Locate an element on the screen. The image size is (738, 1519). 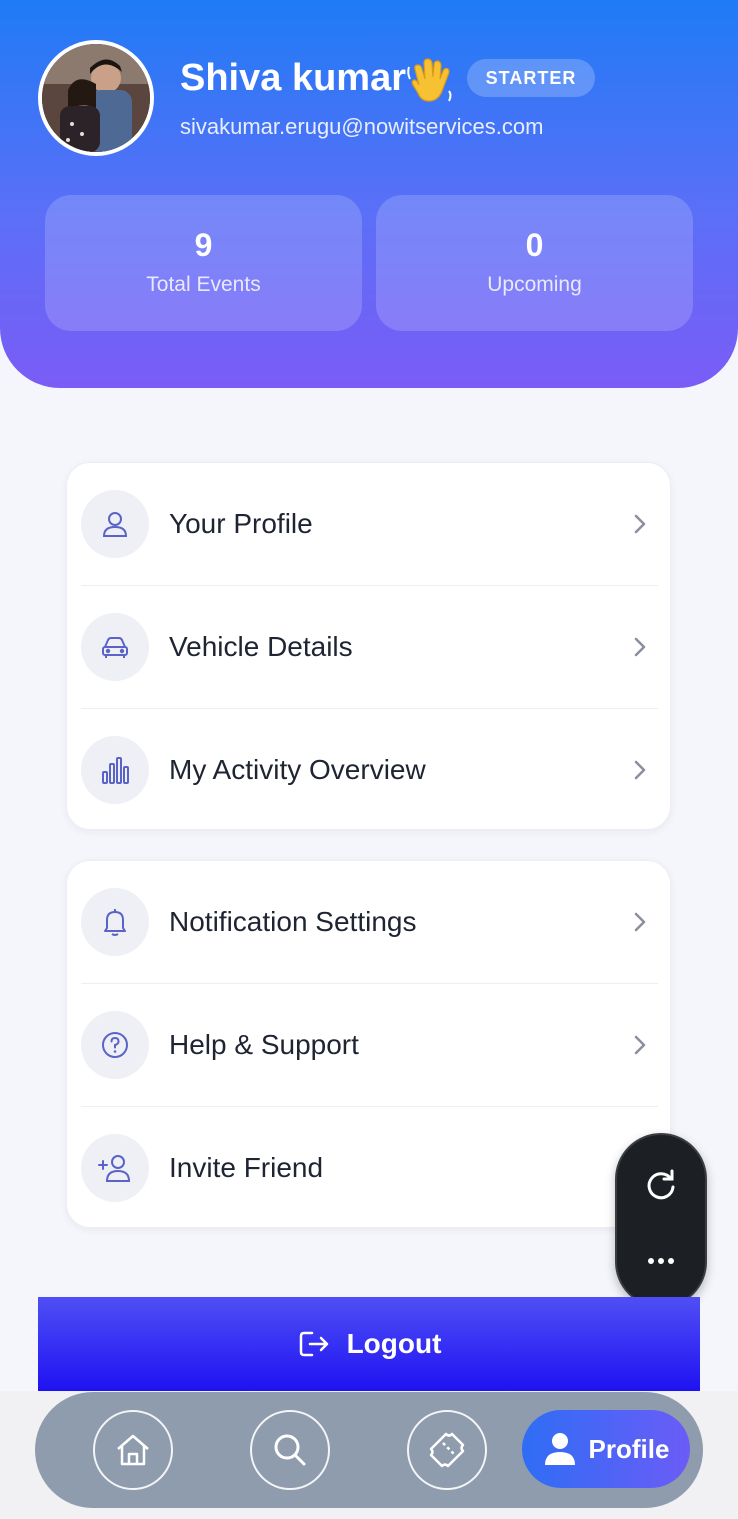
menu-item-label: Notification Settings is located at coordinates (293, 921).